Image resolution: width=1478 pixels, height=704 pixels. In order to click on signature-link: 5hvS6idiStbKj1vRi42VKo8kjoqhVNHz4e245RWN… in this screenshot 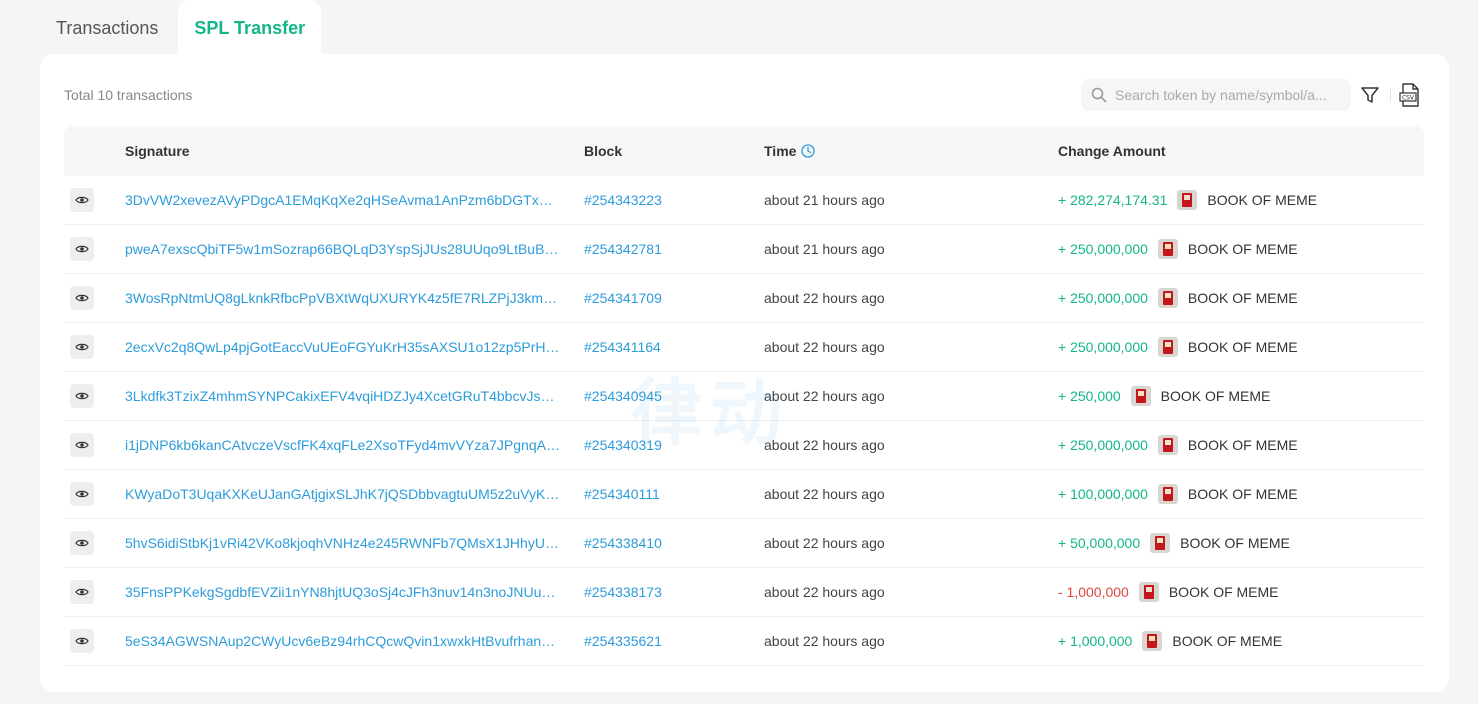, I will do `click(342, 543)`.